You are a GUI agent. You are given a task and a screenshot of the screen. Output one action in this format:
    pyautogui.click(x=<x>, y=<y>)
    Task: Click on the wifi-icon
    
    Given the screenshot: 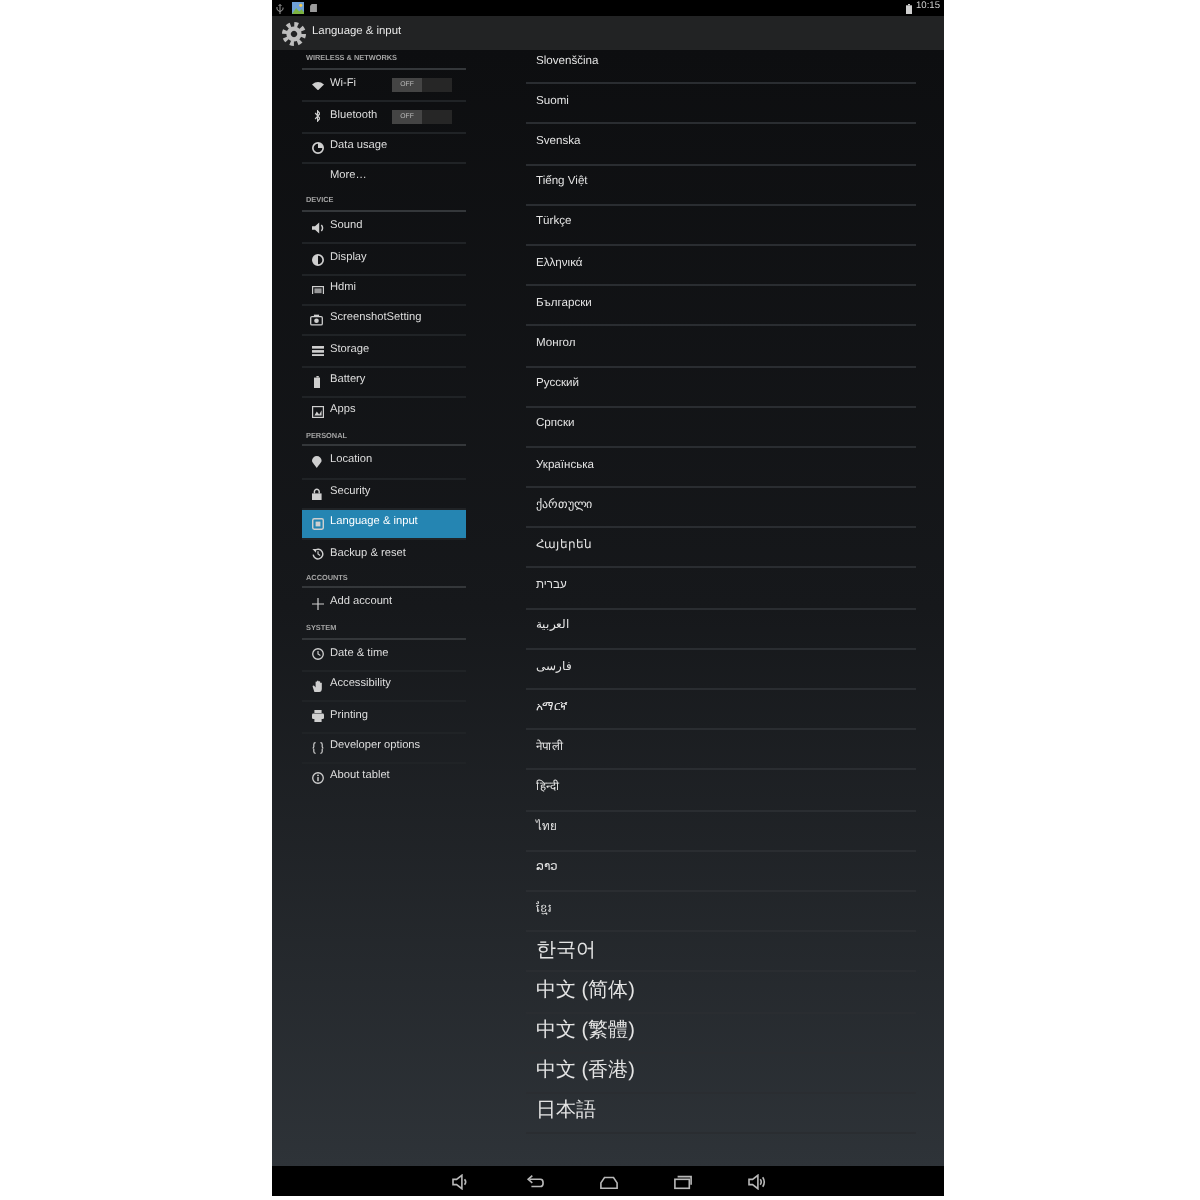 What is the action you would take?
    pyautogui.click(x=317, y=85)
    